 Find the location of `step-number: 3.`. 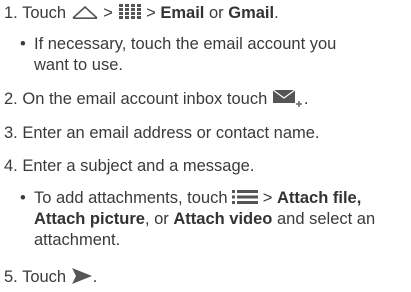

step-number: 3. is located at coordinates (11, 133).